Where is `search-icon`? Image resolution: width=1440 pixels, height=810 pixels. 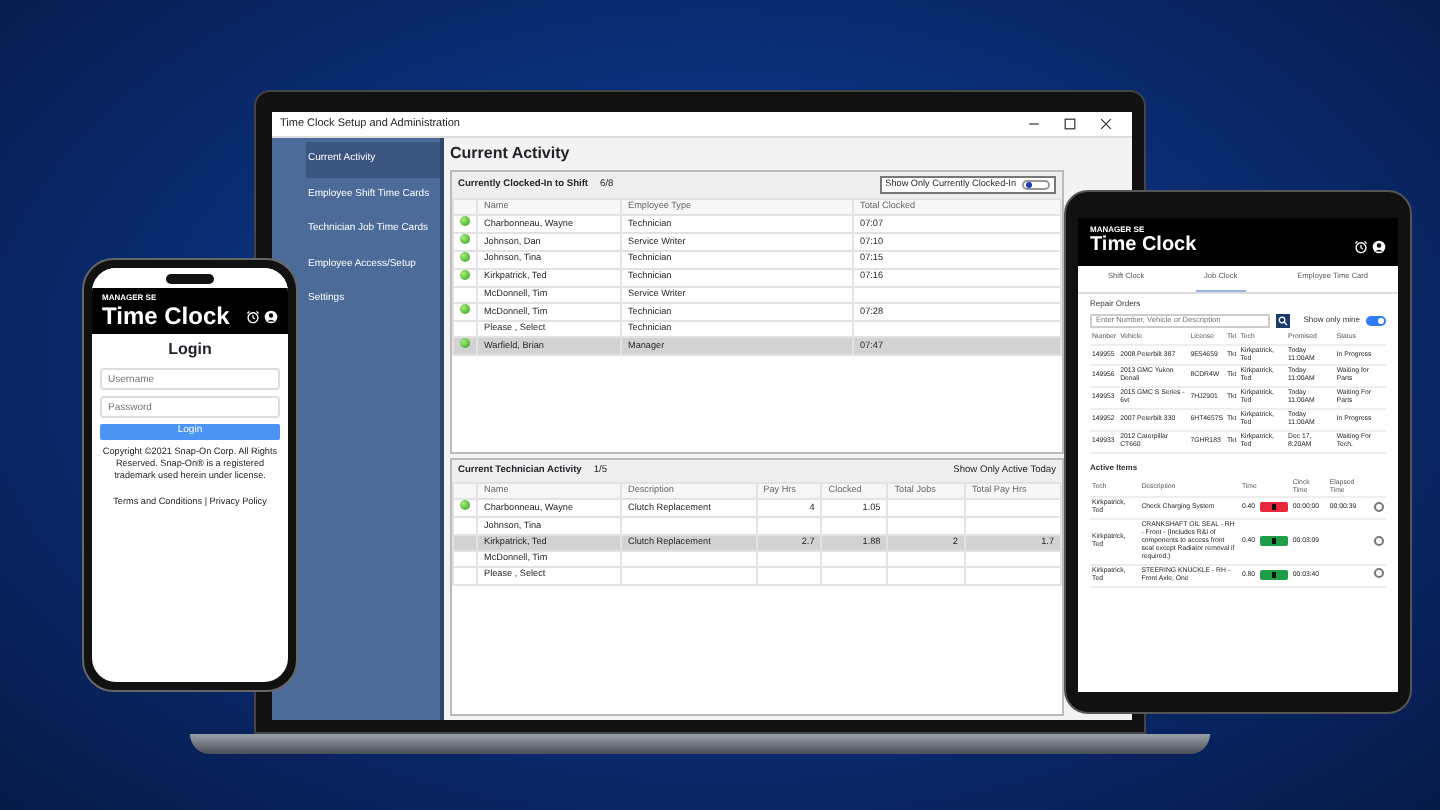
search-icon is located at coordinates (1282, 320).